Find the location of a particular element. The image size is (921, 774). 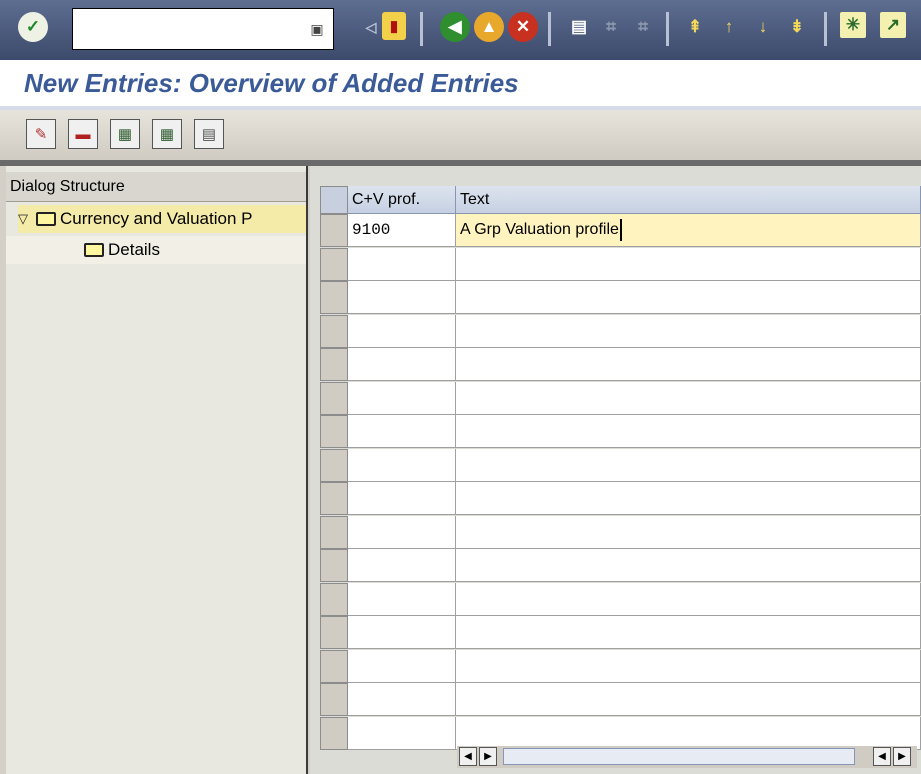

previous-page-icon: ↑ is located at coordinates (729, 27).